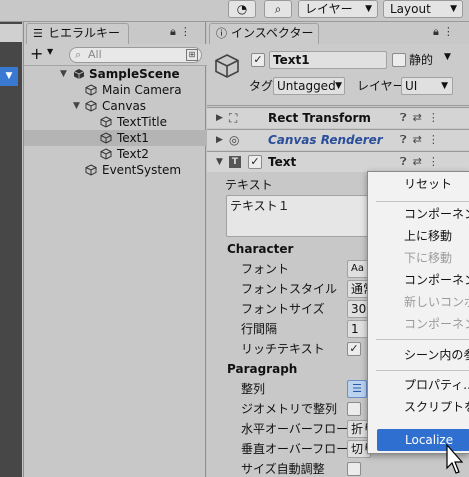 Image resolution: width=469 pixels, height=477 pixels. I want to click on vertical-overflow-label: 垂直オーバーフロー, so click(295, 449).